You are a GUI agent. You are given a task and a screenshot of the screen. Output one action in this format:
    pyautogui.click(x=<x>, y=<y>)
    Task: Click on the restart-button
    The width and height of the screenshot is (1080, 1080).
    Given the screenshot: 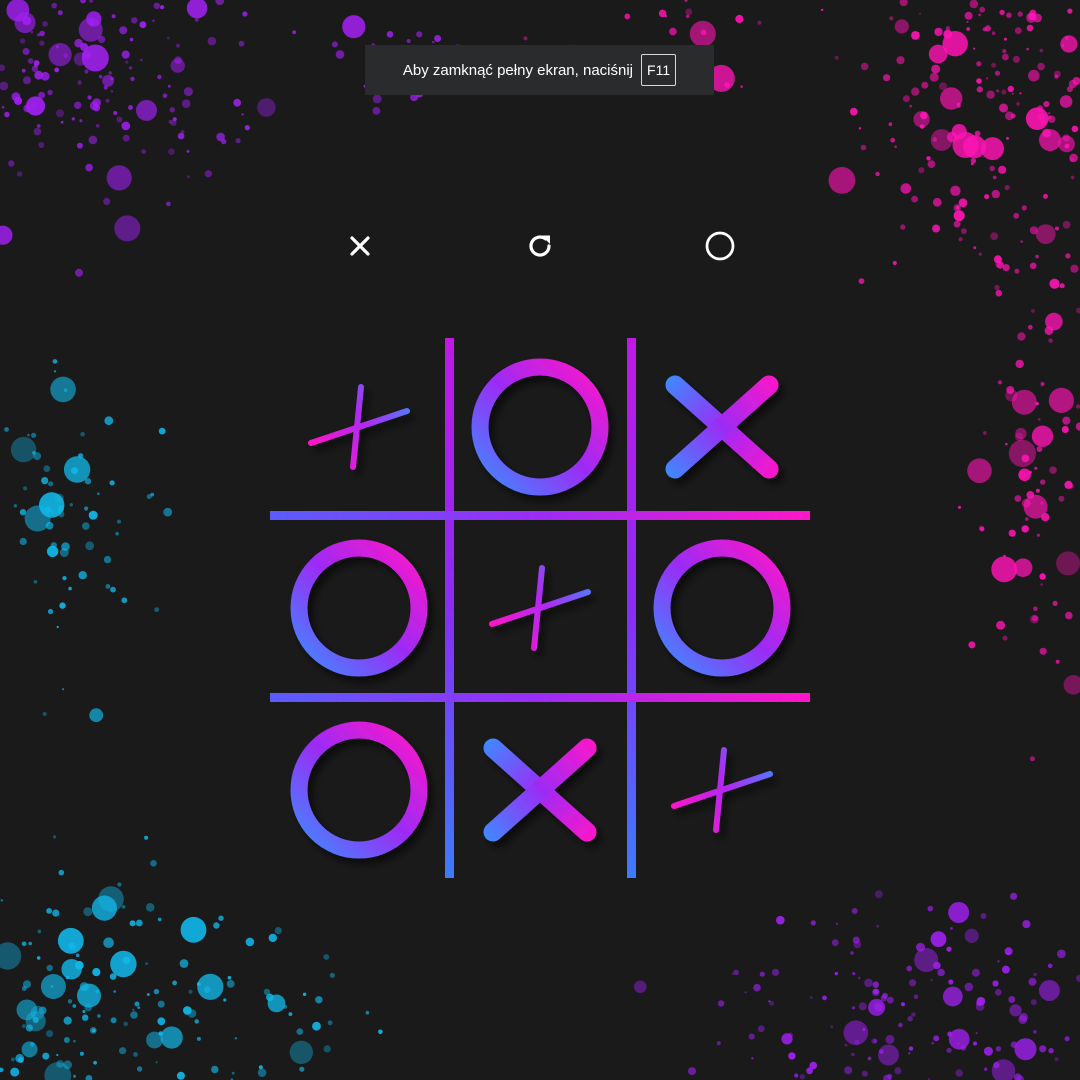 What is the action you would take?
    pyautogui.click(x=540, y=246)
    